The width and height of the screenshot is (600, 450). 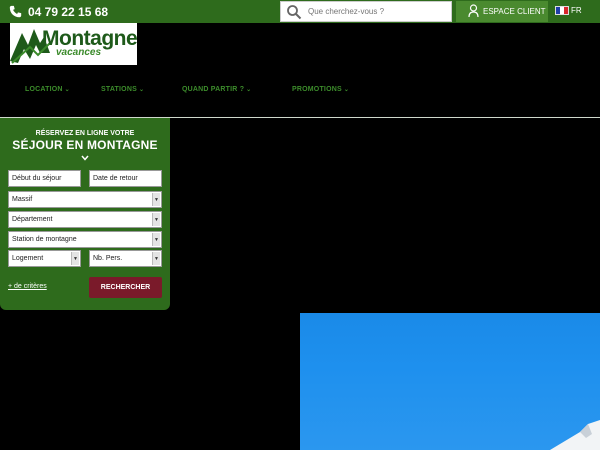 I want to click on booking-kicker: RÉSERVEZ EN LIGNE VOTRE, so click(x=85, y=133).